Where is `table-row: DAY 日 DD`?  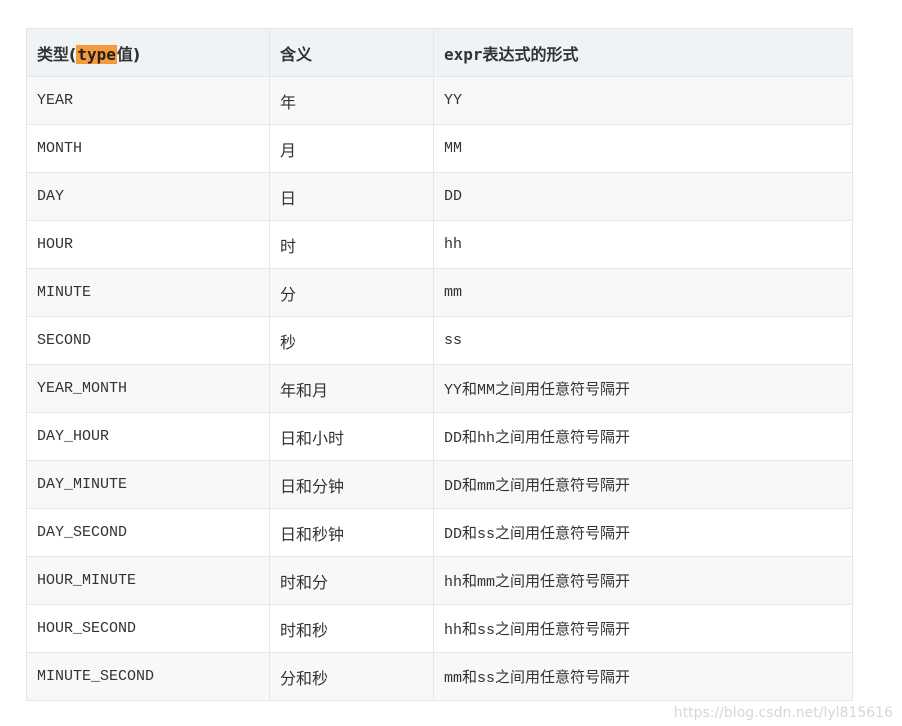
table-row: DAY 日 DD is located at coordinates (439, 196).